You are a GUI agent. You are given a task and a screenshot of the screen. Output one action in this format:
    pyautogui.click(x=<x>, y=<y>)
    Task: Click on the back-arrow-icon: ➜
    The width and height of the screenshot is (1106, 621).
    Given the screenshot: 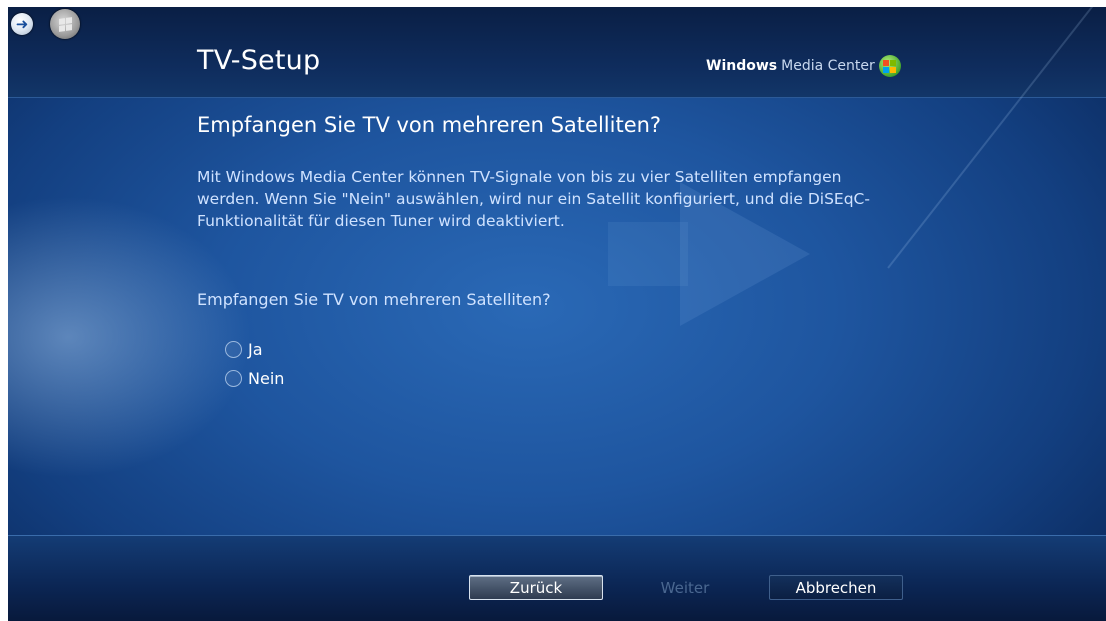 What is the action you would take?
    pyautogui.click(x=22, y=24)
    